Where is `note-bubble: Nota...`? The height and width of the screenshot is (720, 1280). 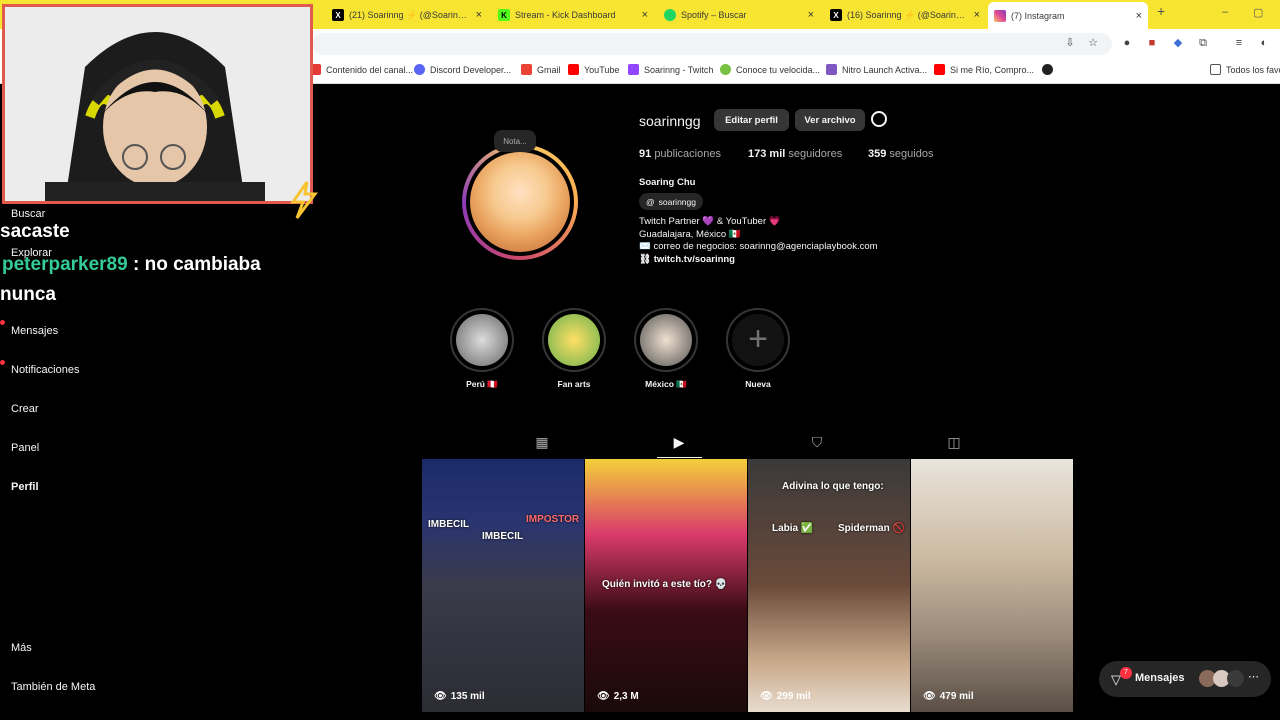 note-bubble: Nota... is located at coordinates (515, 141).